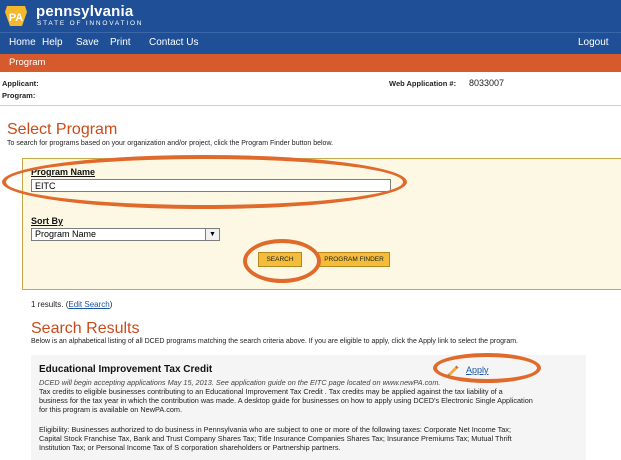  Describe the element at coordinates (126, 369) in the screenshot. I see `result-title: Educational Improvement Tax Credit` at that location.